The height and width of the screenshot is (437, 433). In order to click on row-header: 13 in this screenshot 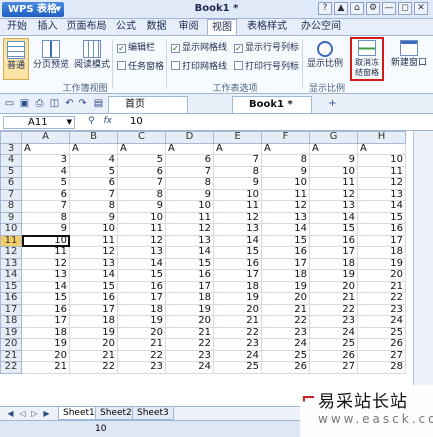, I will do `click(11, 263)`.